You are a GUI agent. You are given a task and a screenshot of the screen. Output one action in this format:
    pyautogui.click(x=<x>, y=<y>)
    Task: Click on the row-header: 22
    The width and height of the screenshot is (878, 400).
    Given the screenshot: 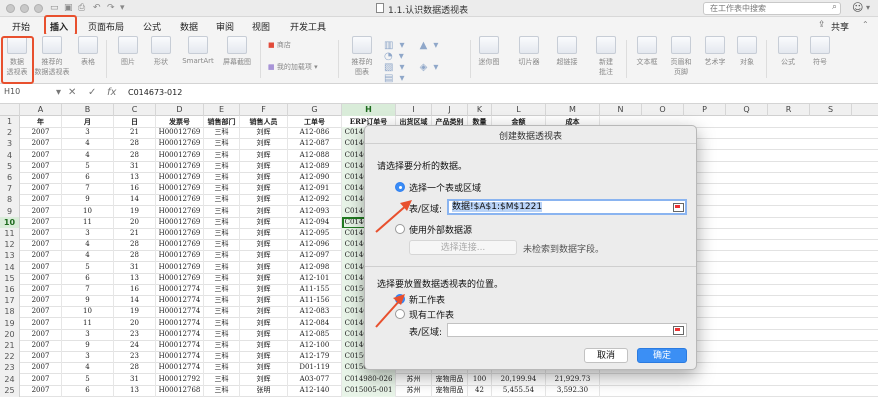 What is the action you would take?
    pyautogui.click(x=10, y=357)
    